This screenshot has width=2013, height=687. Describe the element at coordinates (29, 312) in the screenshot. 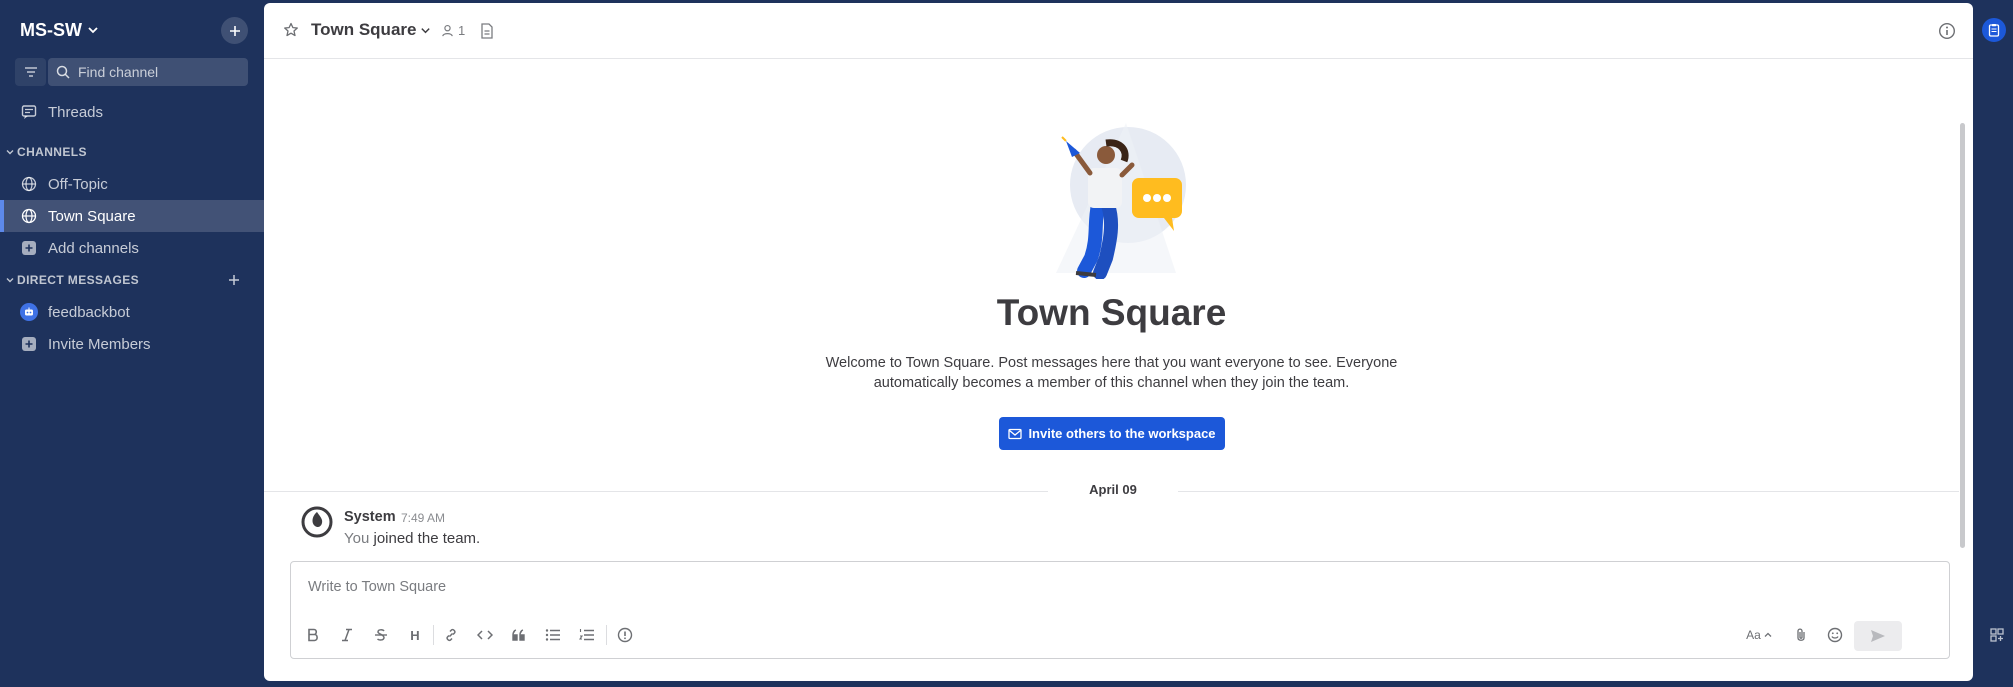

I see `bot-avatar-icon` at that location.